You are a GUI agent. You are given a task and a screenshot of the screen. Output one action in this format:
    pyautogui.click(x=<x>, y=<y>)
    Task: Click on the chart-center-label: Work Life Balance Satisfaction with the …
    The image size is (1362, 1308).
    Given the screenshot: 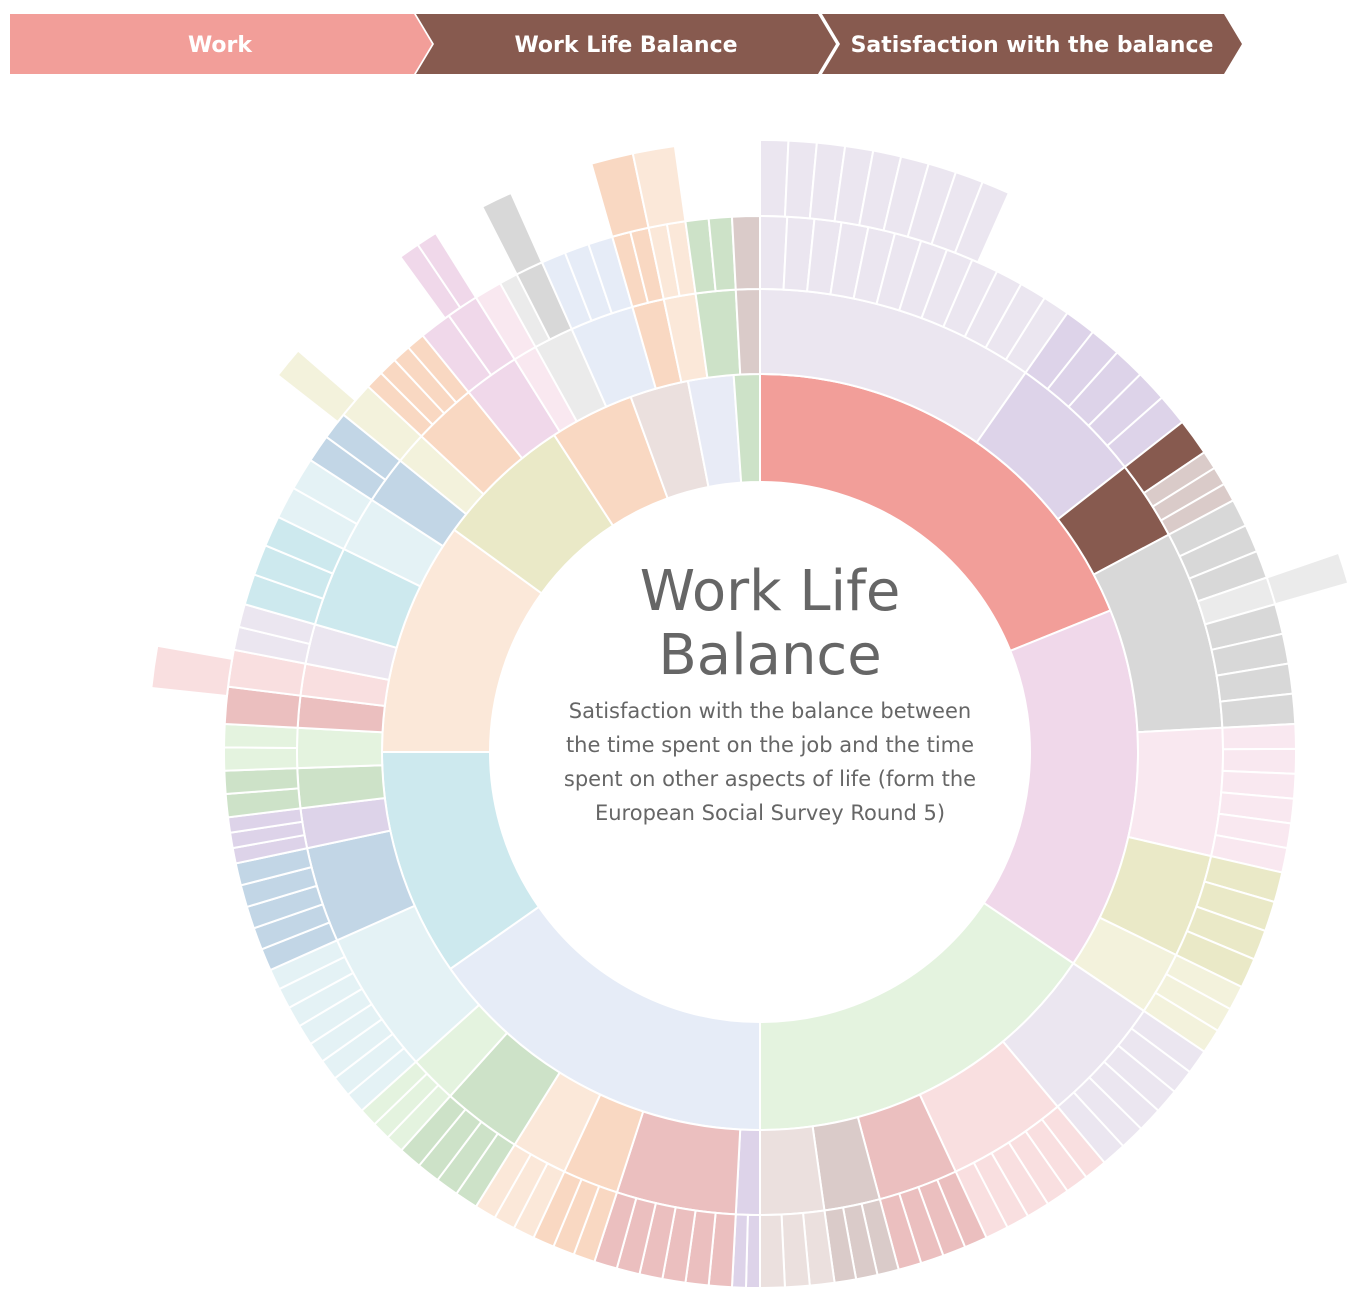 What is the action you would take?
    pyautogui.click(x=770, y=695)
    